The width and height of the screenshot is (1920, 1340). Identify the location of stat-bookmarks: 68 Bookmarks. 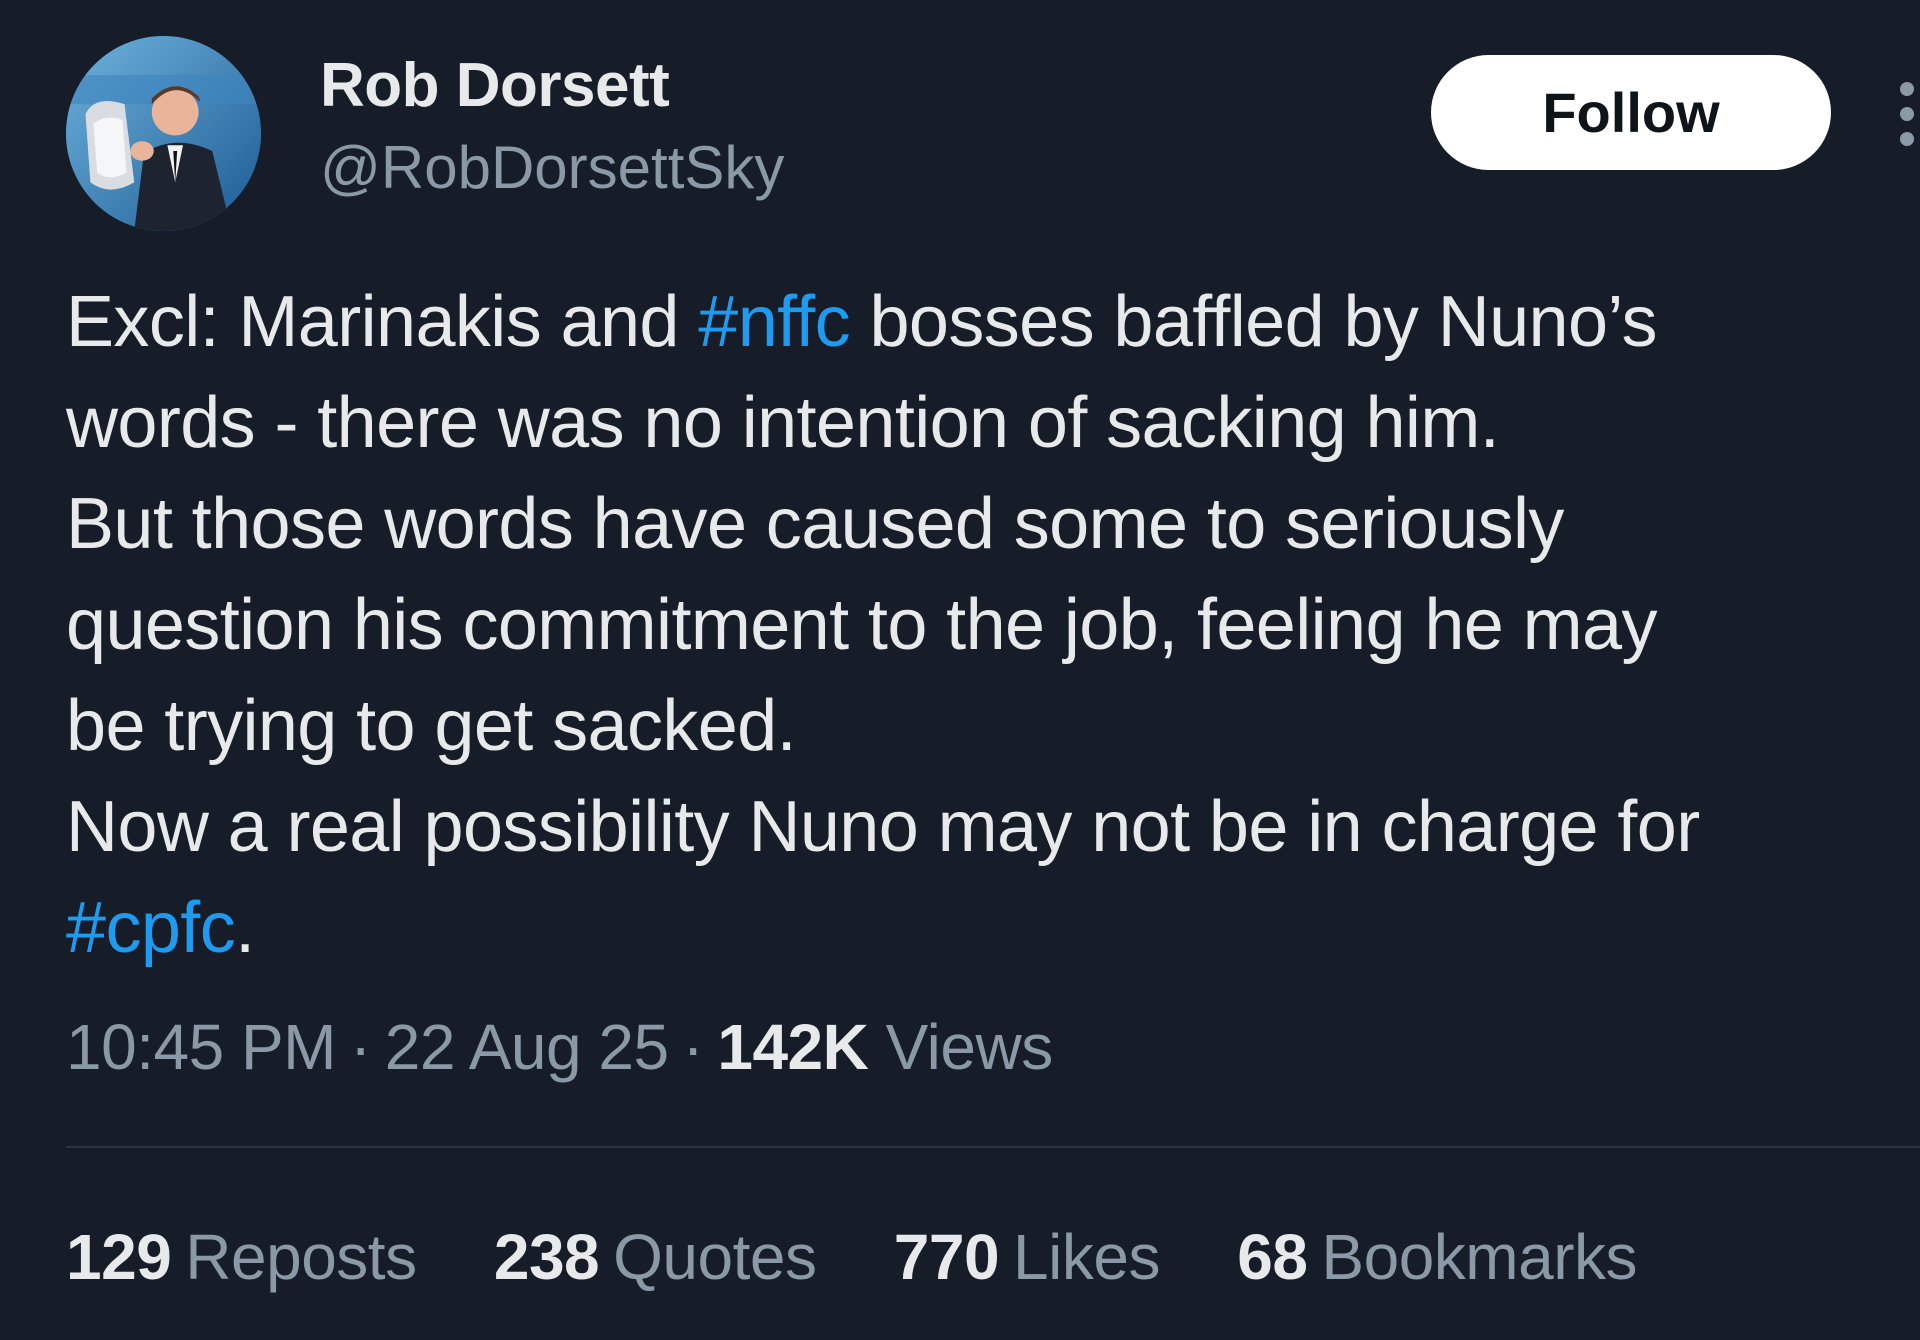
(1437, 1257).